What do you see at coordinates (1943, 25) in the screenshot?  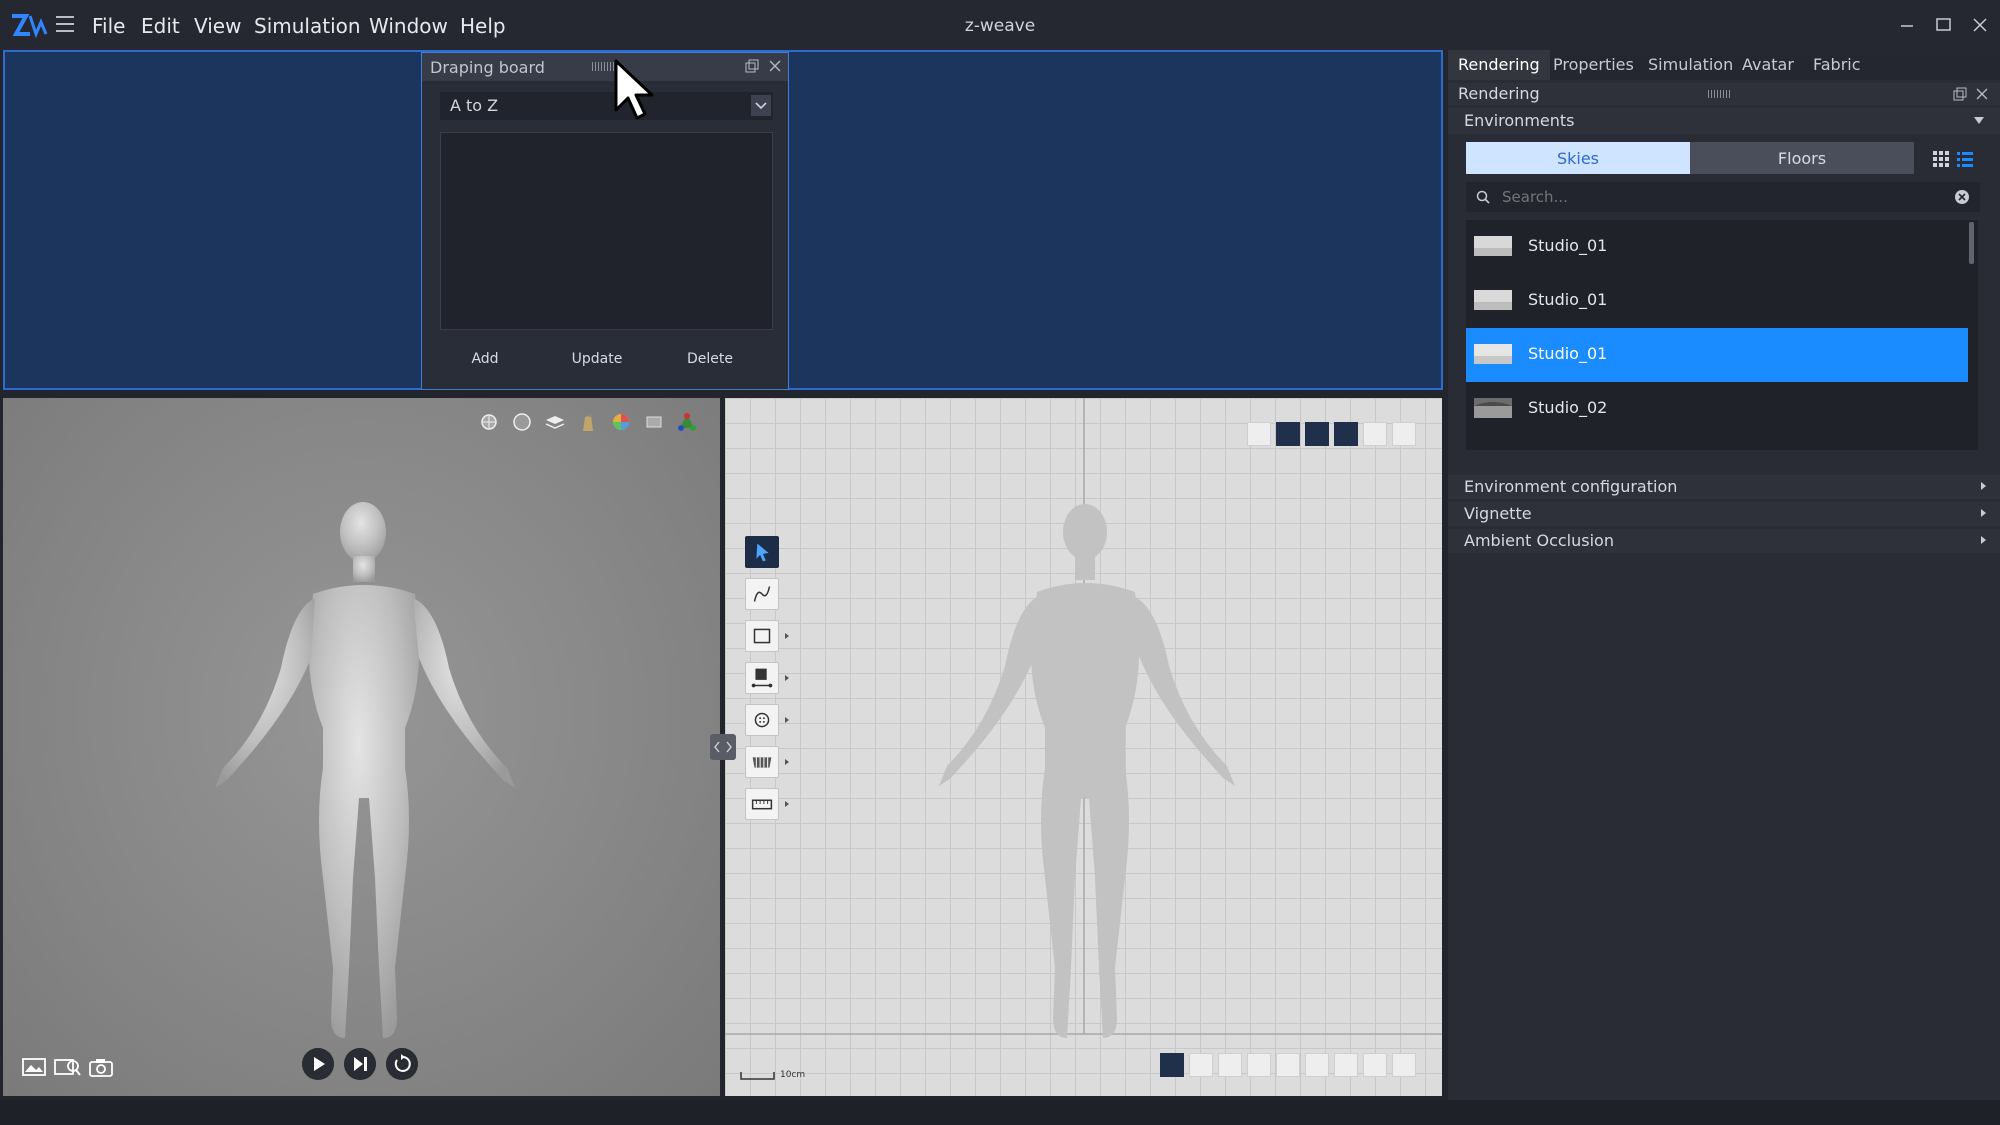 I see `maximize-icon` at bounding box center [1943, 25].